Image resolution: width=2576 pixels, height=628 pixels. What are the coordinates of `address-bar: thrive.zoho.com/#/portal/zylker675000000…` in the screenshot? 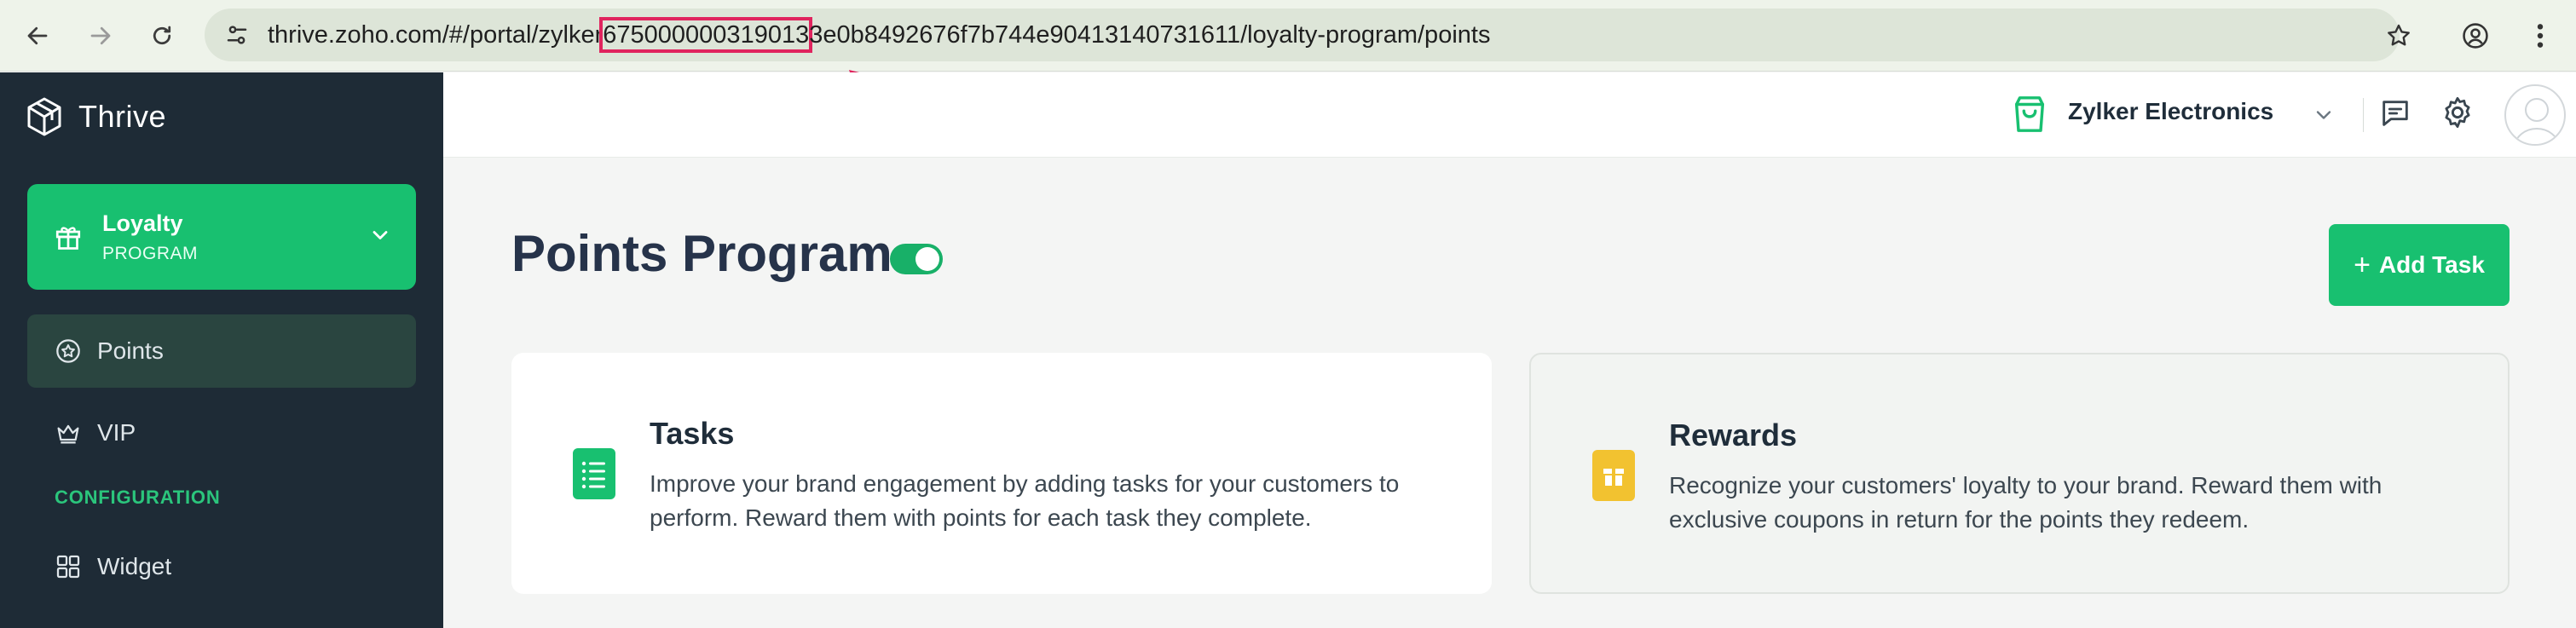 It's located at (1302, 35).